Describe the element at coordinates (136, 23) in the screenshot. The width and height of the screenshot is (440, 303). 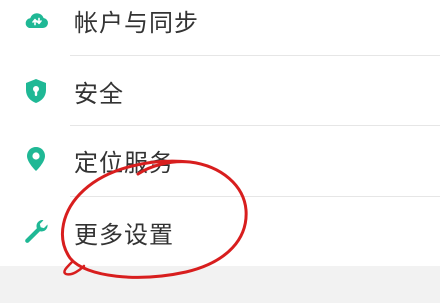
I see `settings-item-label: 帐户与同步` at that location.